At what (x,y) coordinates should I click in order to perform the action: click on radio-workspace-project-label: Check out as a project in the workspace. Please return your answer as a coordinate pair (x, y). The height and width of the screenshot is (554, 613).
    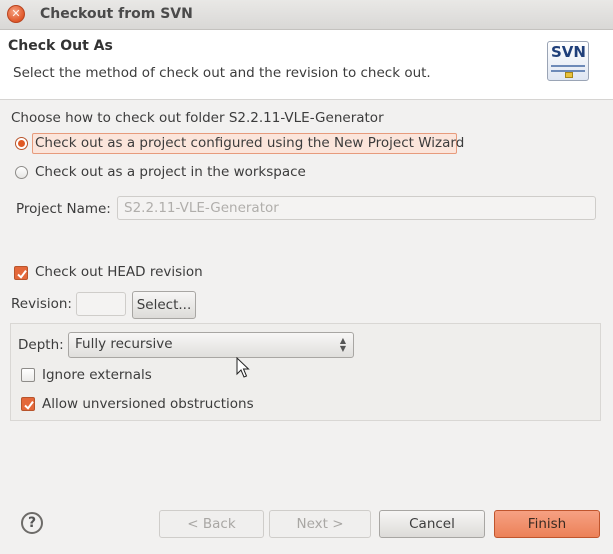
    Looking at the image, I should click on (170, 172).